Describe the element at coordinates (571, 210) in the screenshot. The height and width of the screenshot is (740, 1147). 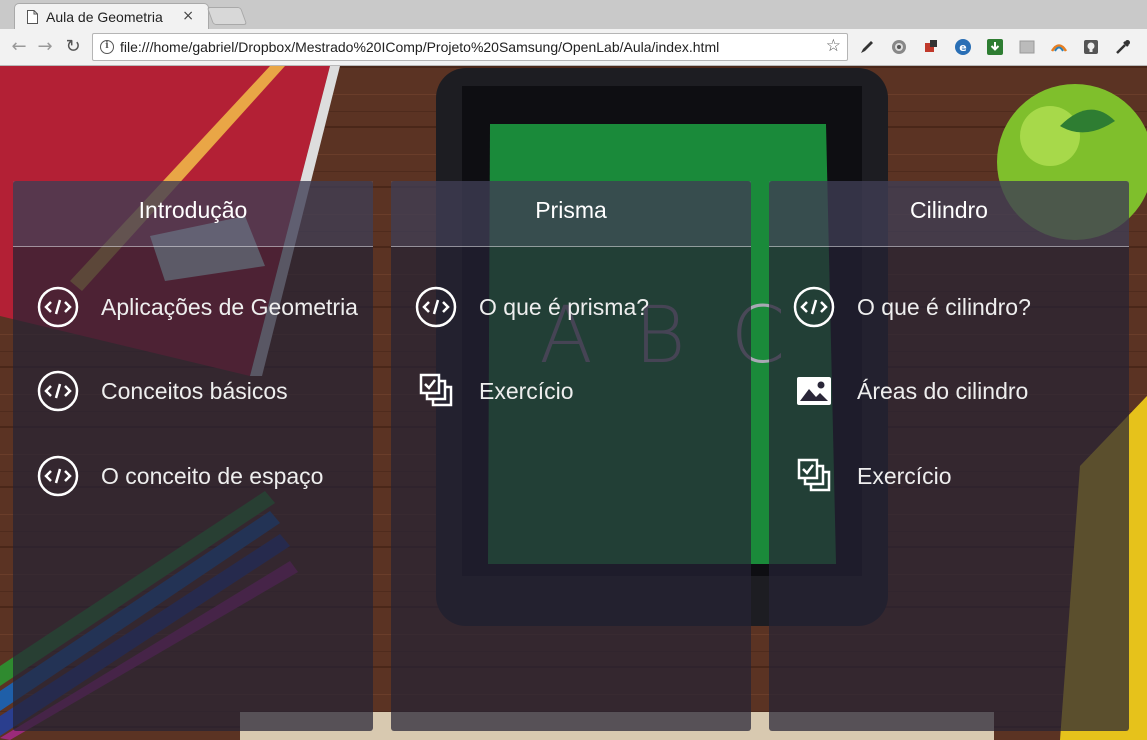
I see `panel-title: Prisma` at that location.